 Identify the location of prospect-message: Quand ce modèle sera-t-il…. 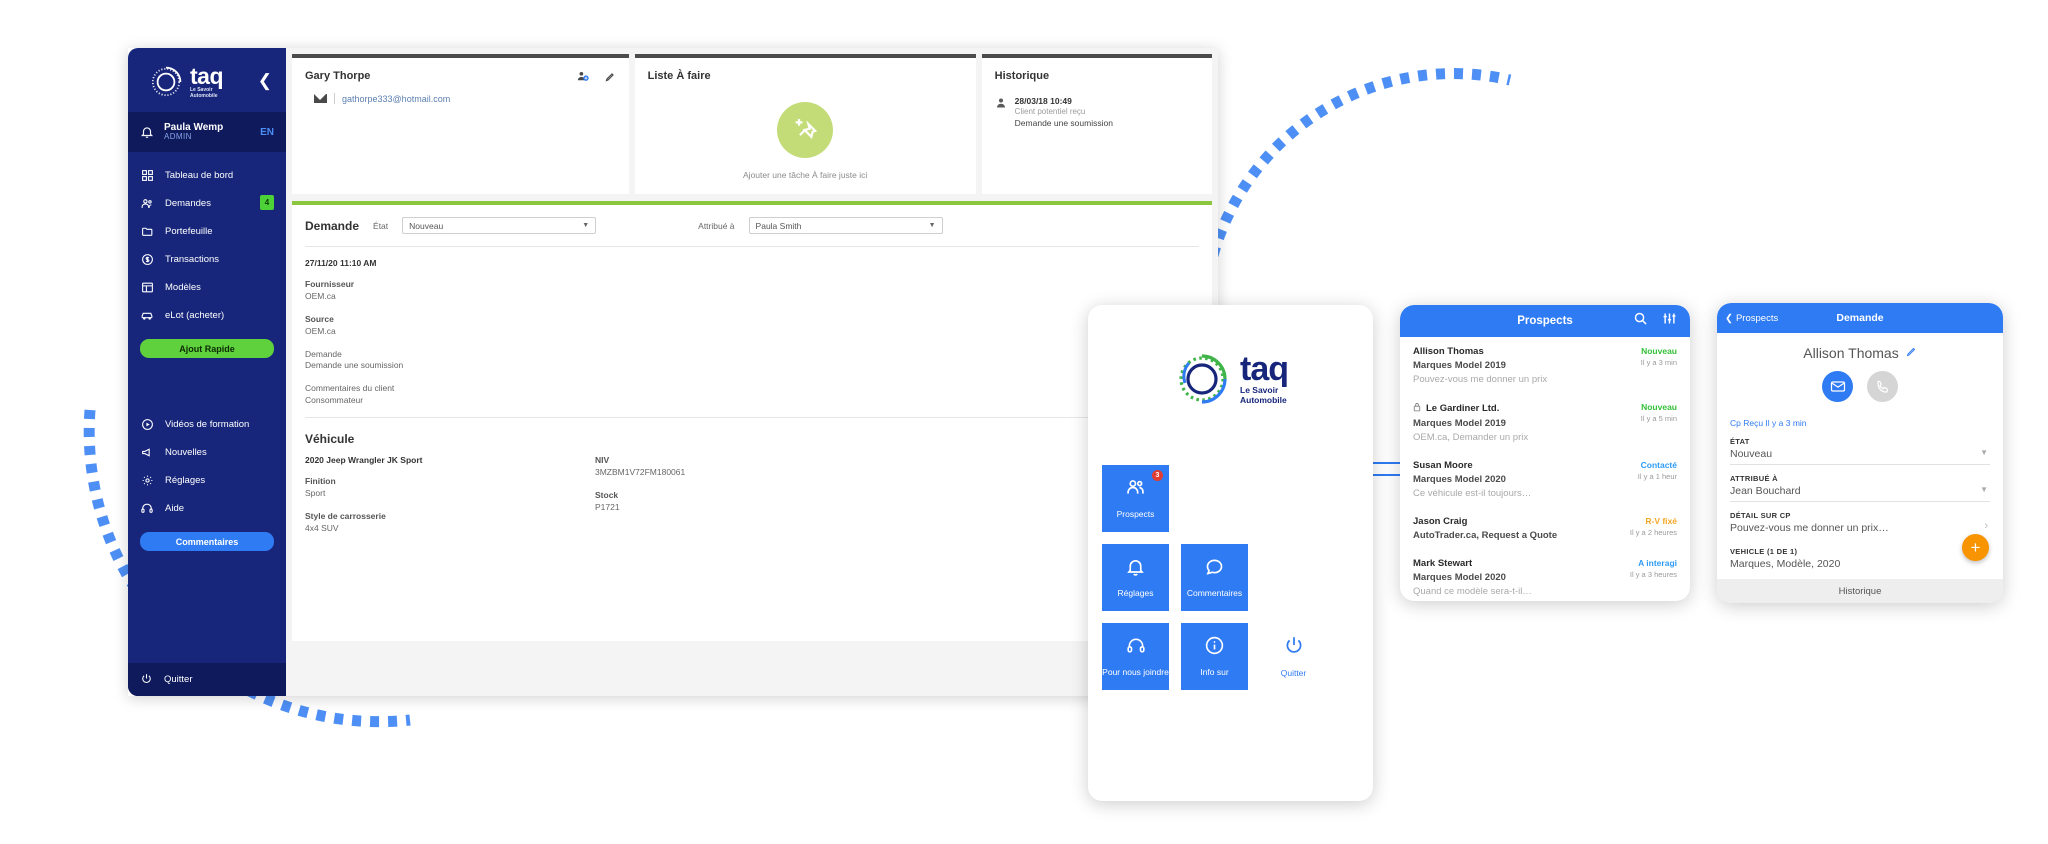
(1472, 591).